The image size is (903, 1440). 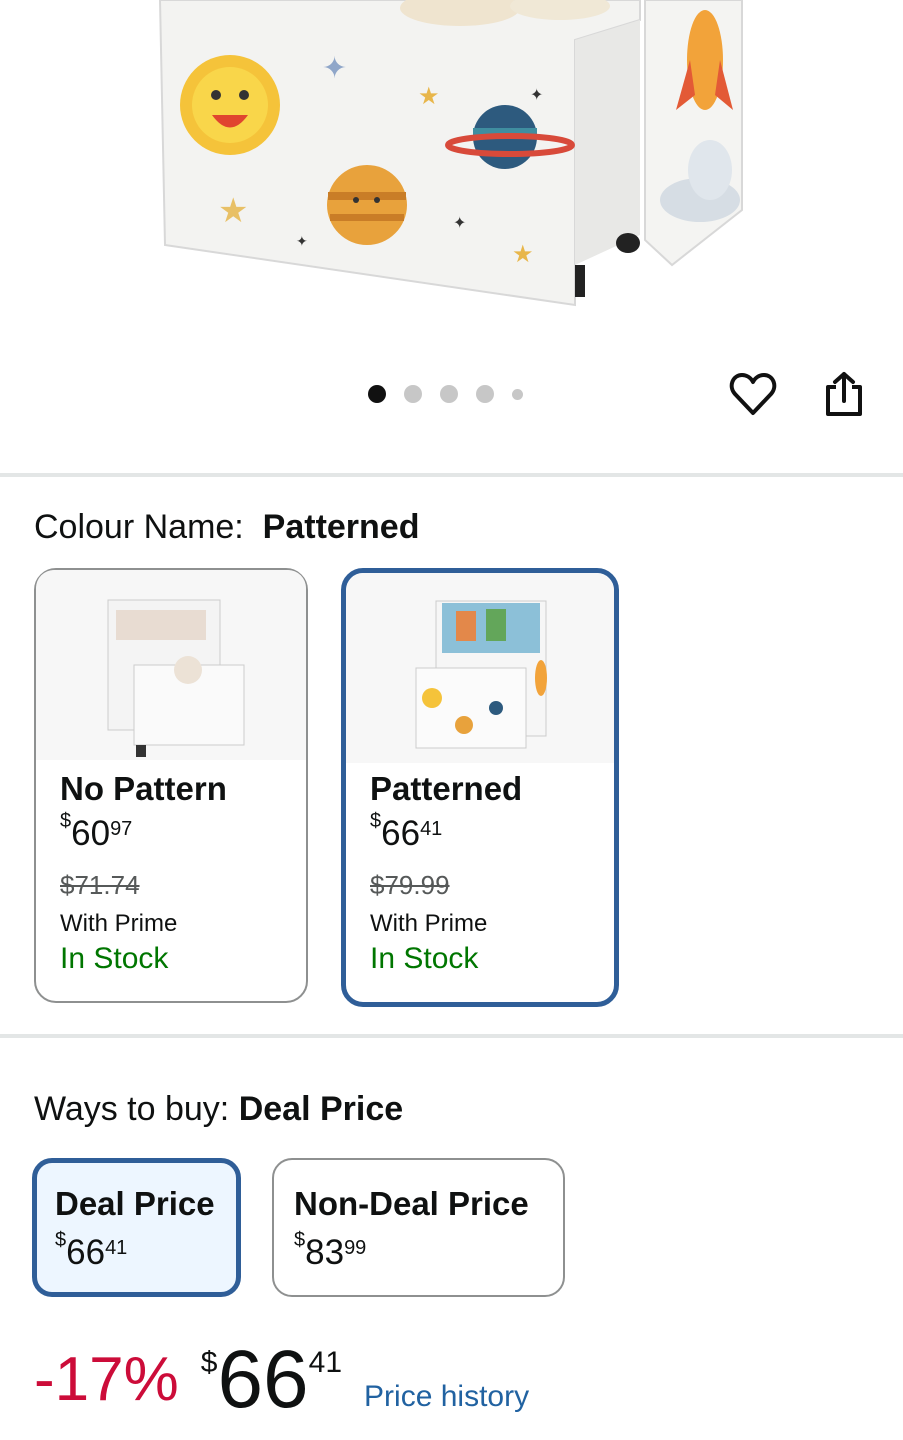 What do you see at coordinates (106, 1379) in the screenshot?
I see `discount-percentage: -17%` at bounding box center [106, 1379].